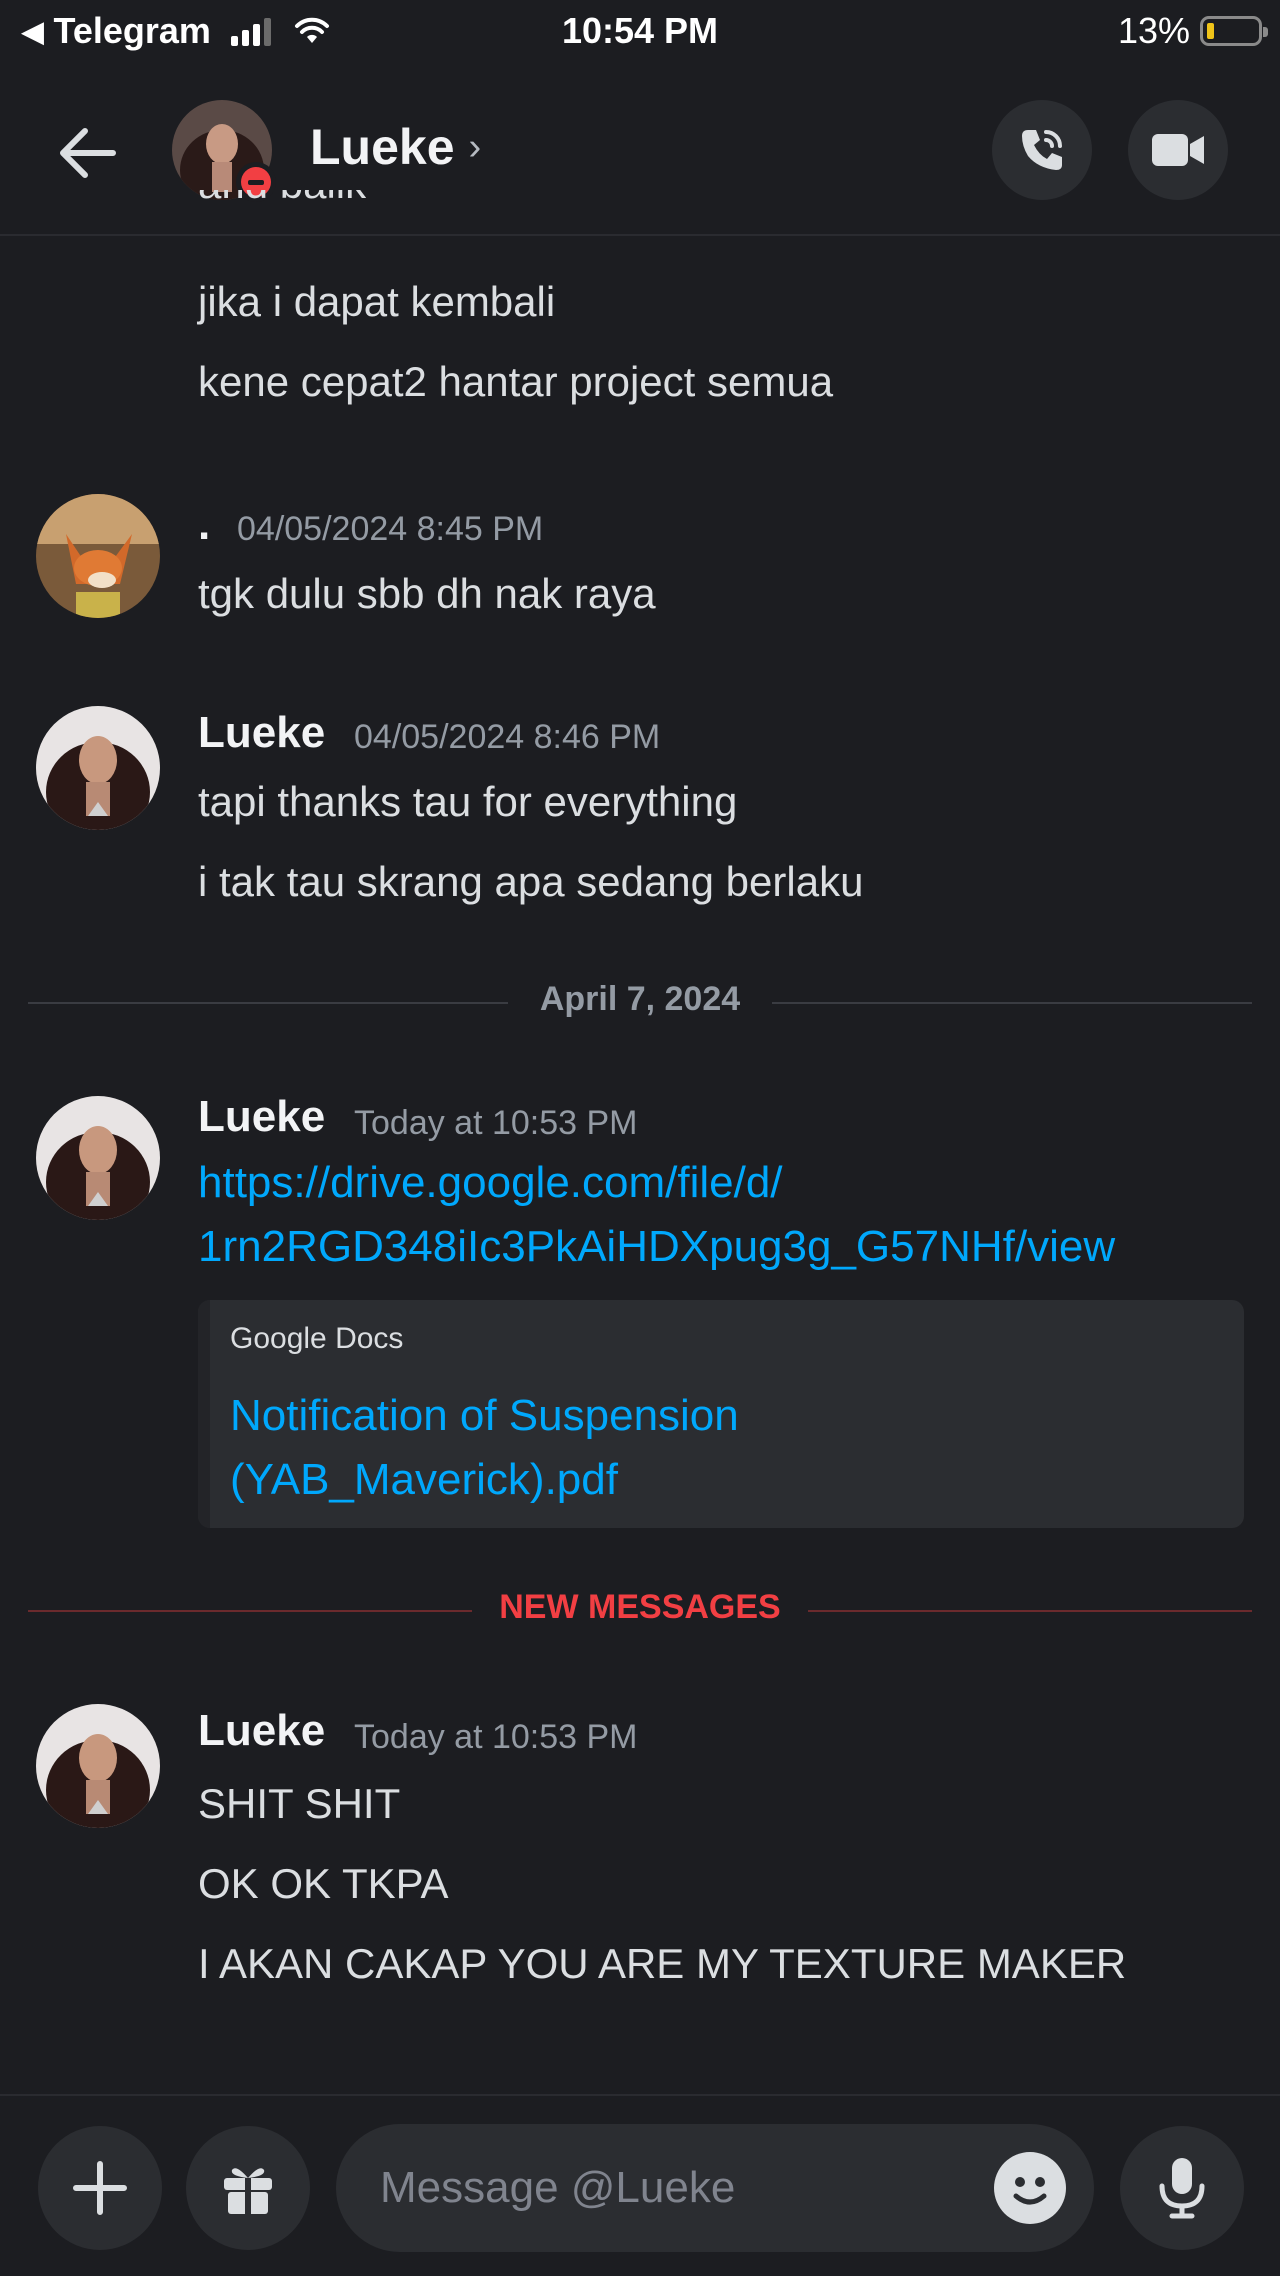  What do you see at coordinates (516, 381) in the screenshot?
I see `message-line: kene cepat2 hantar project semua` at bounding box center [516, 381].